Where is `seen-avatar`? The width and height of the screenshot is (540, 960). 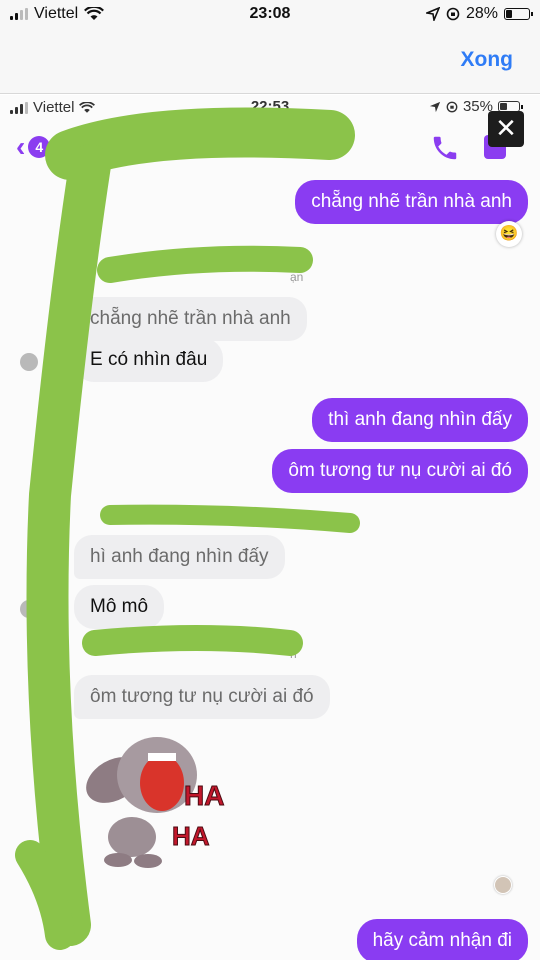
seen-avatar is located at coordinates (503, 885).